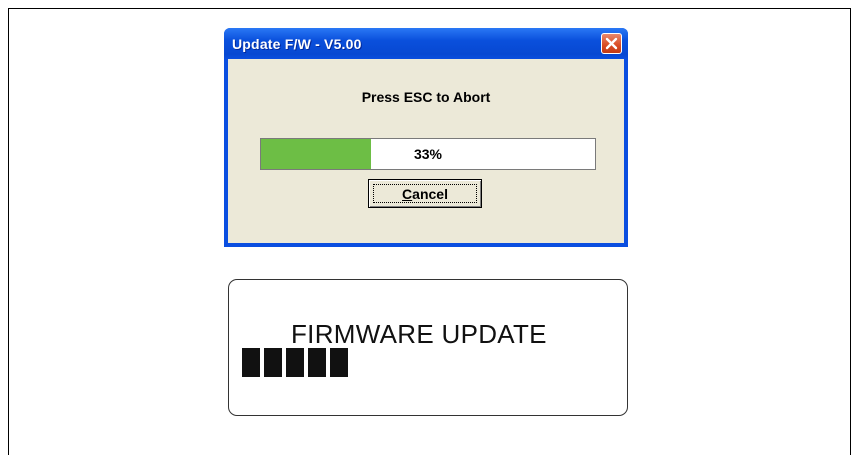 The height and width of the screenshot is (455, 851). I want to click on progress-percent: 33%, so click(428, 154).